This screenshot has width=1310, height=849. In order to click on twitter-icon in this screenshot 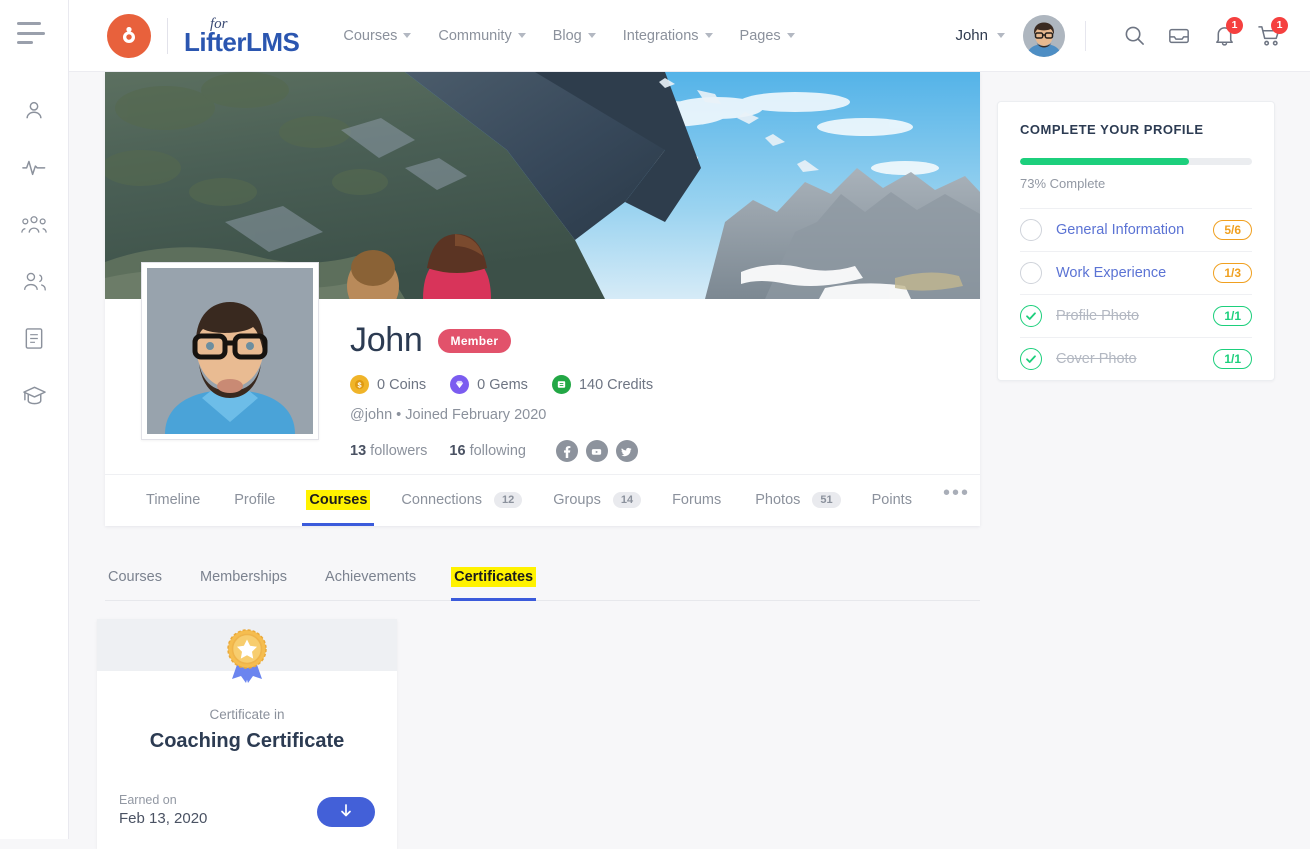, I will do `click(626, 451)`.